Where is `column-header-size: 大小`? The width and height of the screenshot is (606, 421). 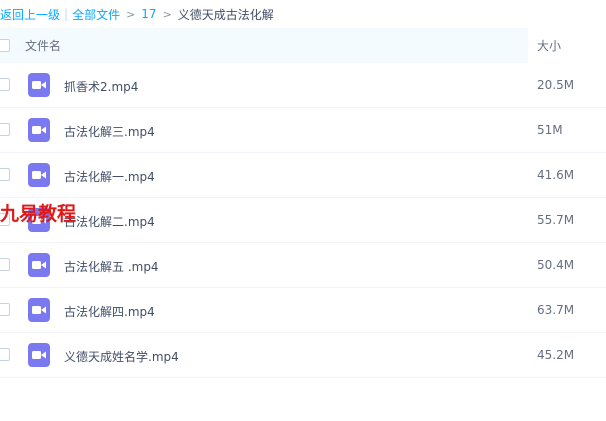
column-header-size: 大小 is located at coordinates (549, 45).